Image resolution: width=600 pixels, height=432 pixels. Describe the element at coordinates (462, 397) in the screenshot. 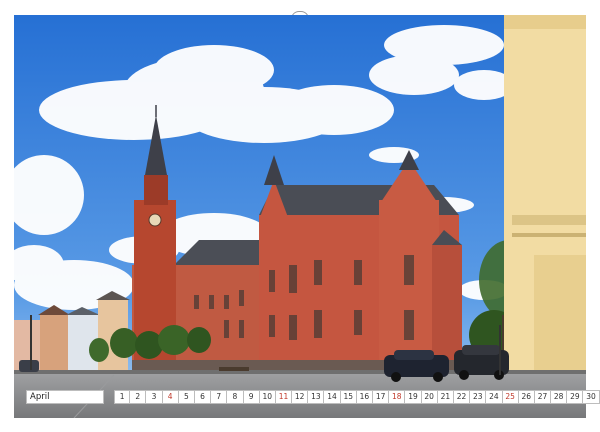

I see `calendar-day: 22` at that location.